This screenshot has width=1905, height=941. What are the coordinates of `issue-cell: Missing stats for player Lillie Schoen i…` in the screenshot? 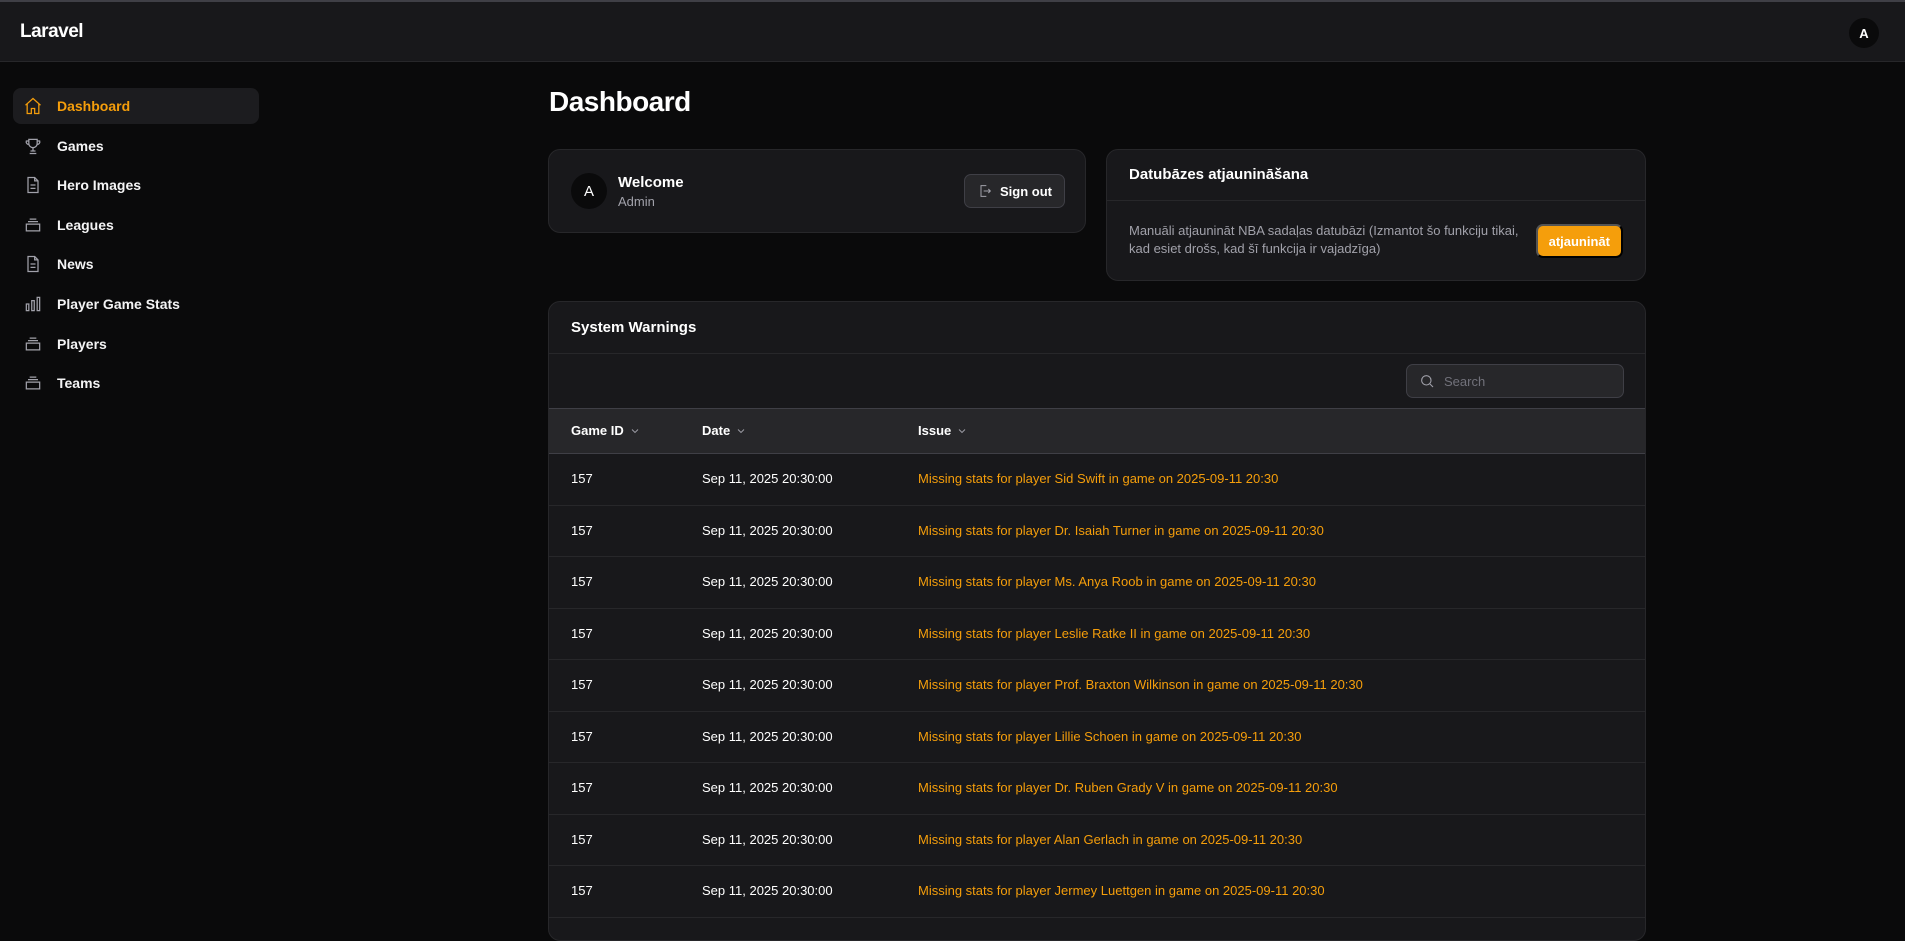 It's located at (1110, 736).